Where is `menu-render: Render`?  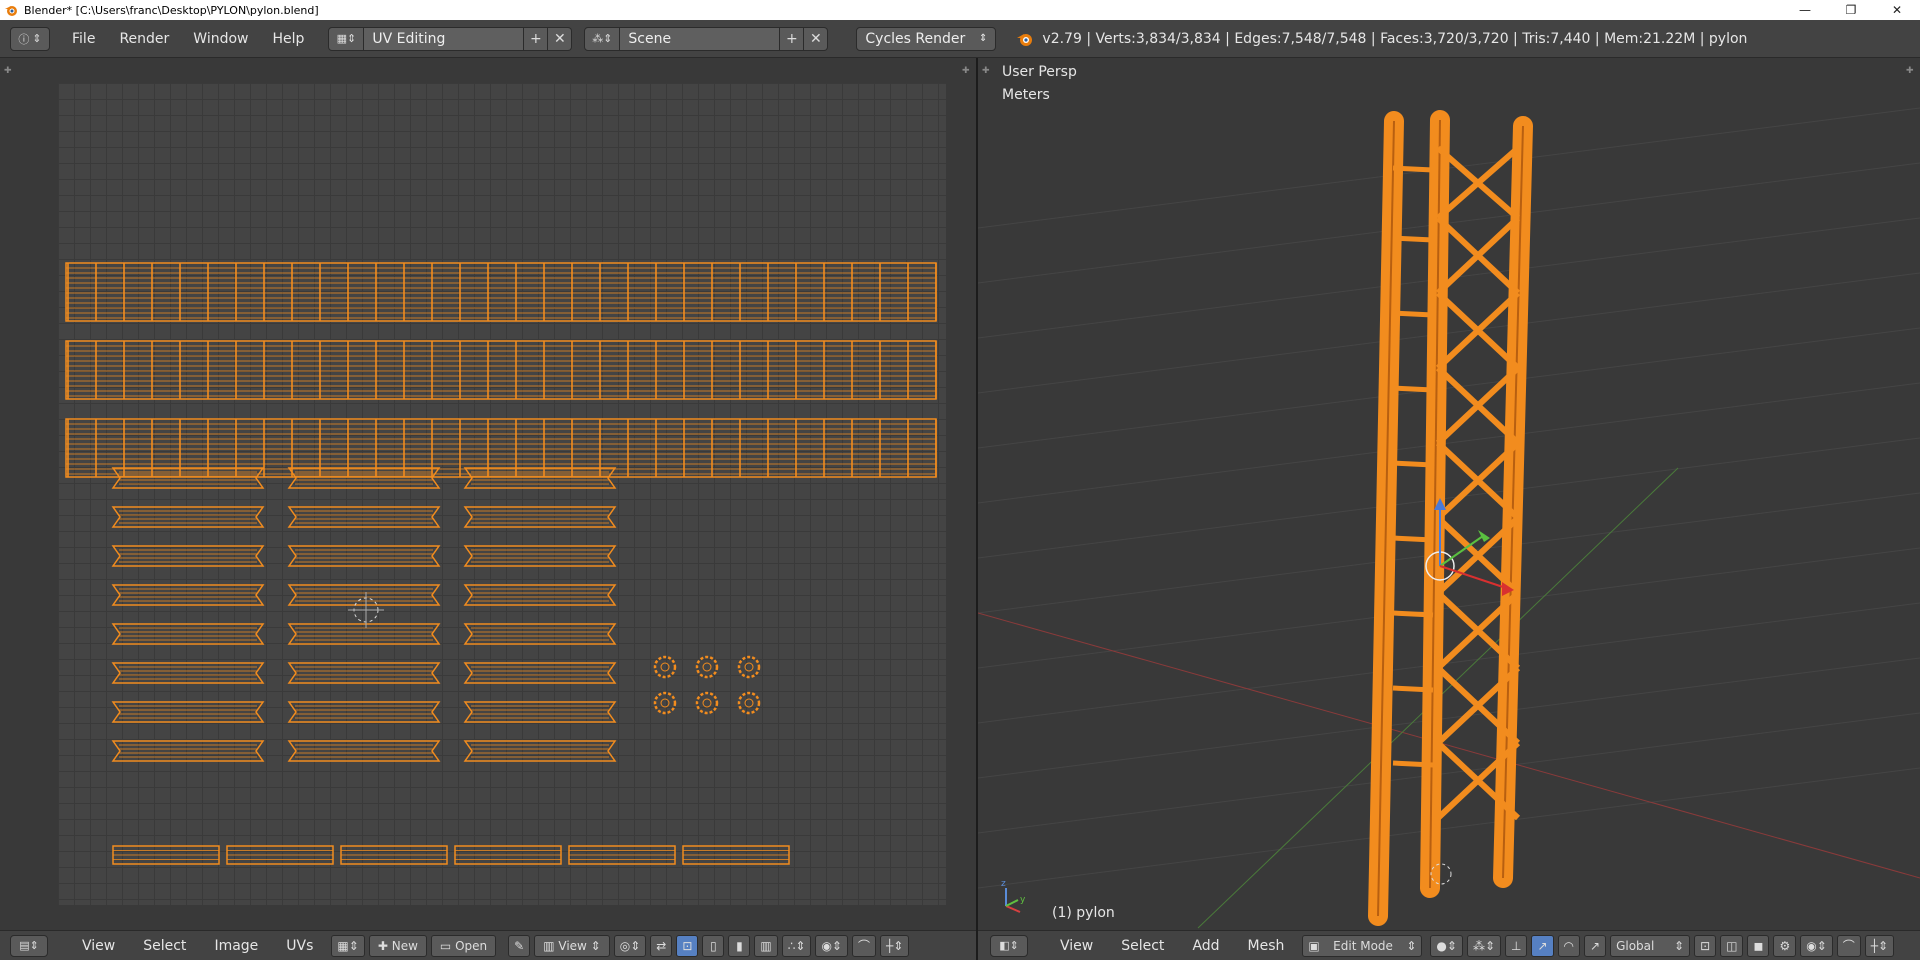
menu-render: Render is located at coordinates (144, 39).